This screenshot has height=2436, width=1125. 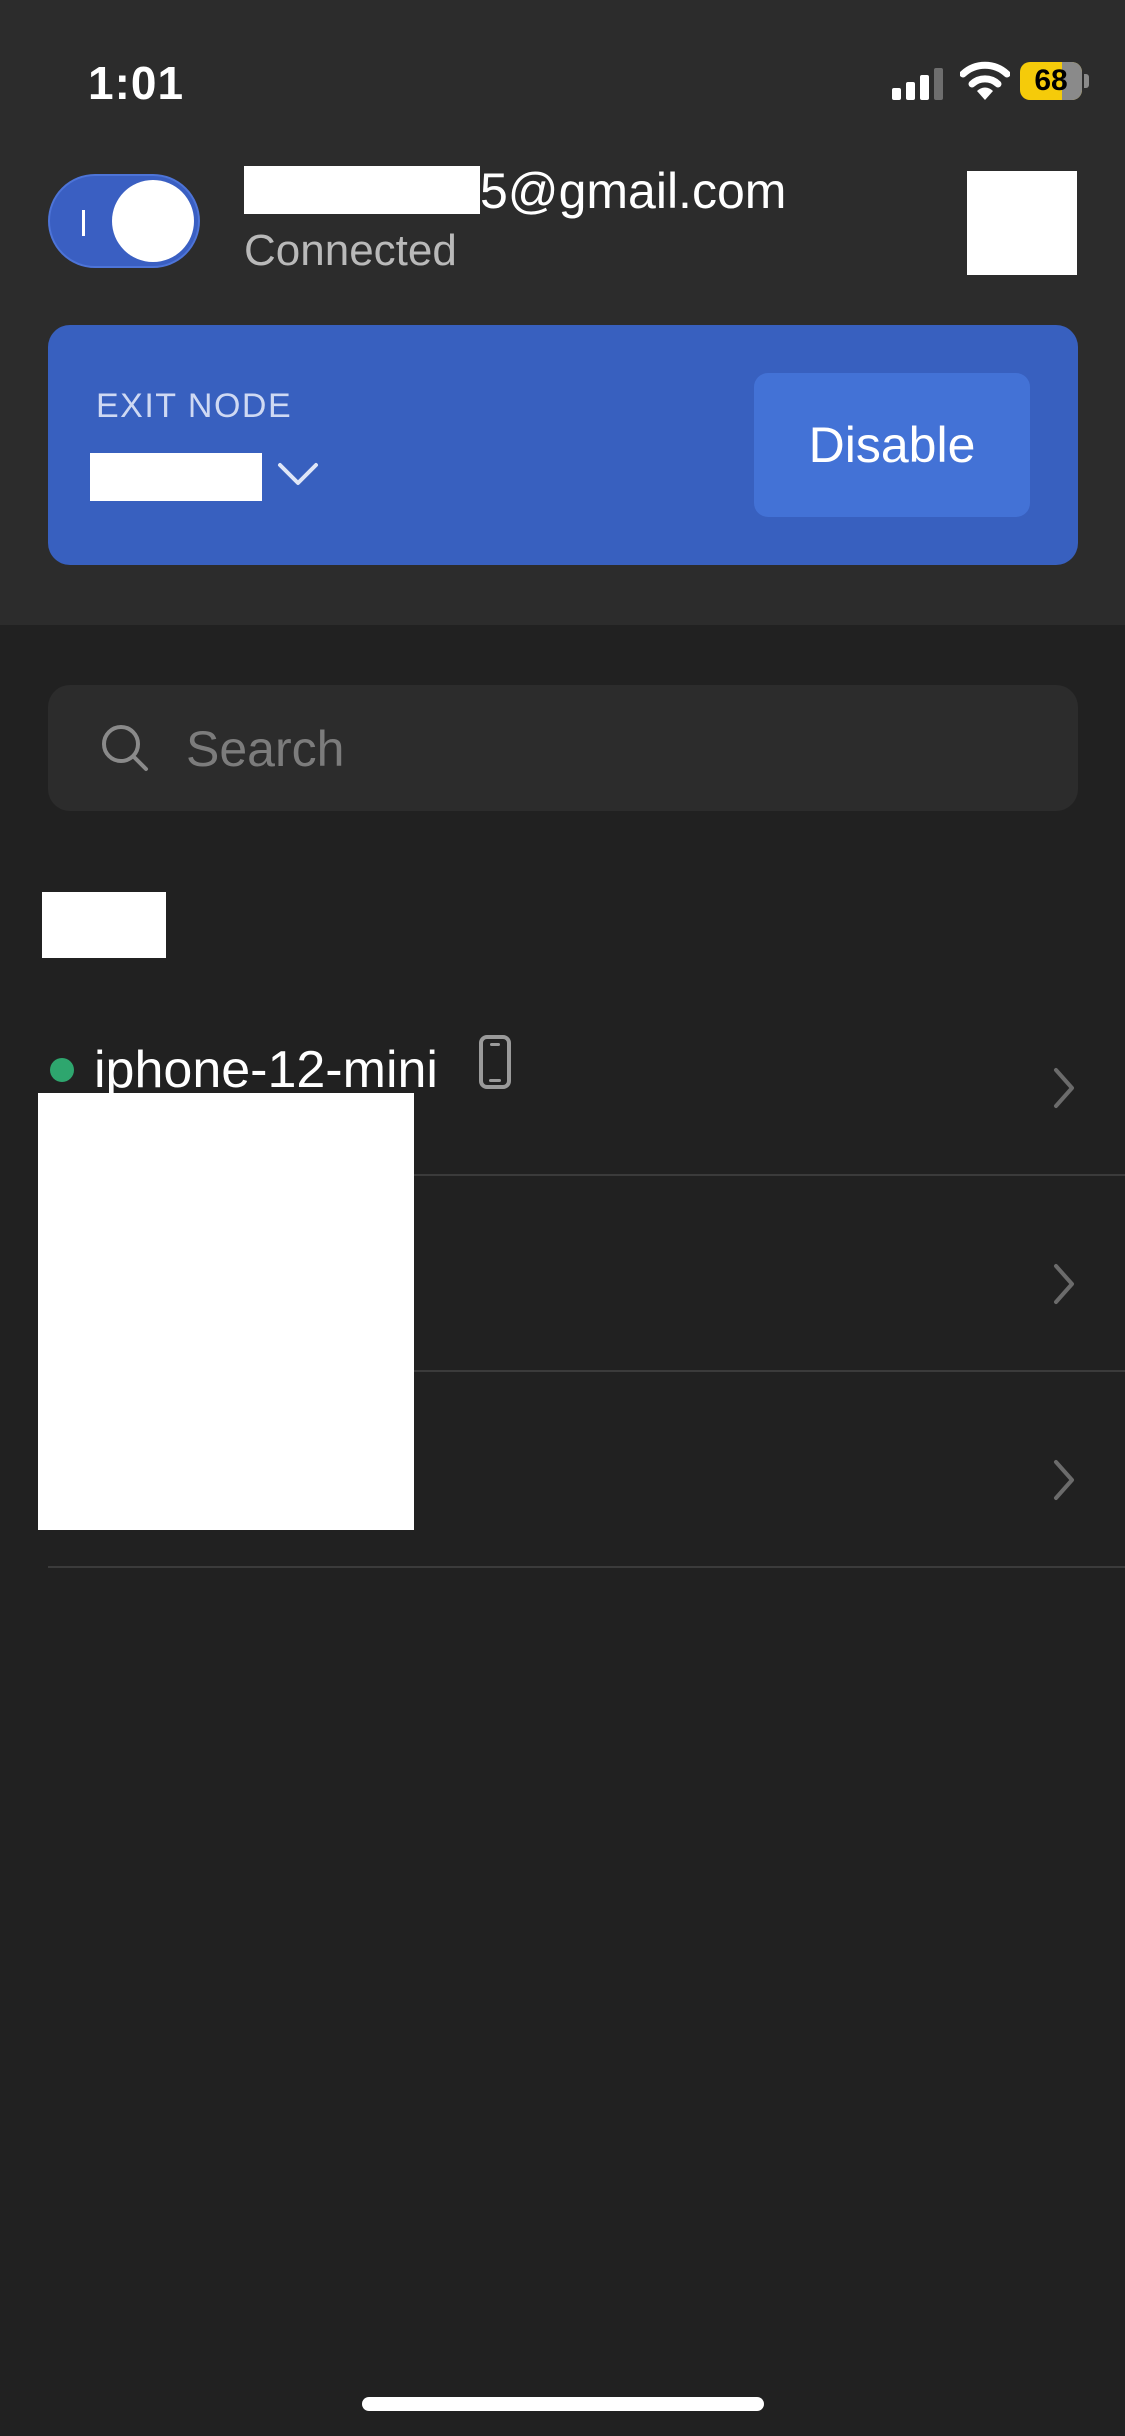 What do you see at coordinates (1022, 223) in the screenshot?
I see `profile-avatar` at bounding box center [1022, 223].